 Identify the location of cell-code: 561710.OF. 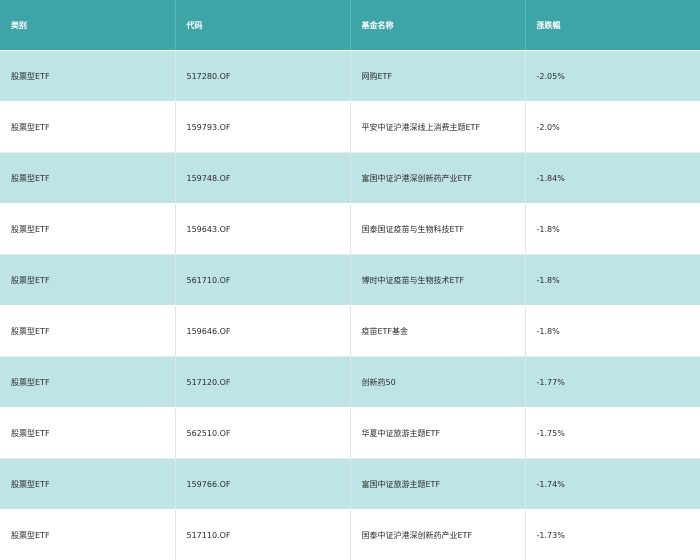
(263, 280).